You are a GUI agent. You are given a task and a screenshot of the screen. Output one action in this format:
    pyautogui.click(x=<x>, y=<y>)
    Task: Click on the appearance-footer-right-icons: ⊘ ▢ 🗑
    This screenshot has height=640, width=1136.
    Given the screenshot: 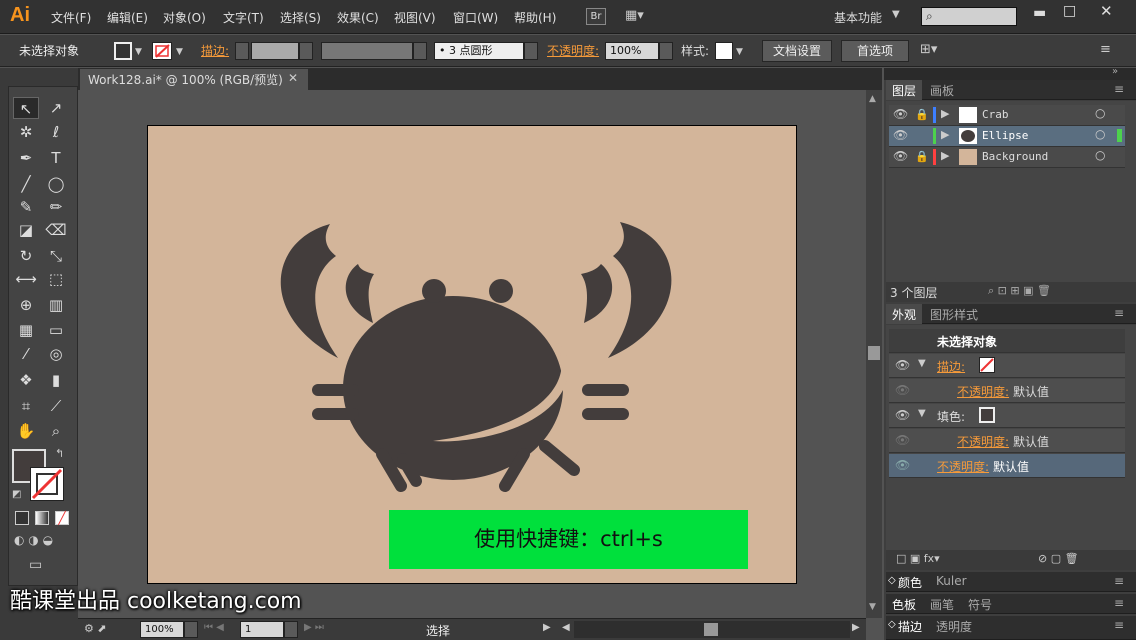 What is the action you would take?
    pyautogui.click(x=1058, y=558)
    